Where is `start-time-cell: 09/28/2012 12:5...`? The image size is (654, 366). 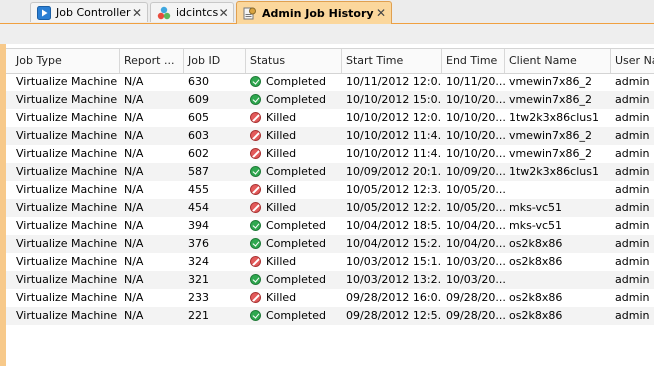 start-time-cell: 09/28/2012 12:5... is located at coordinates (394, 315).